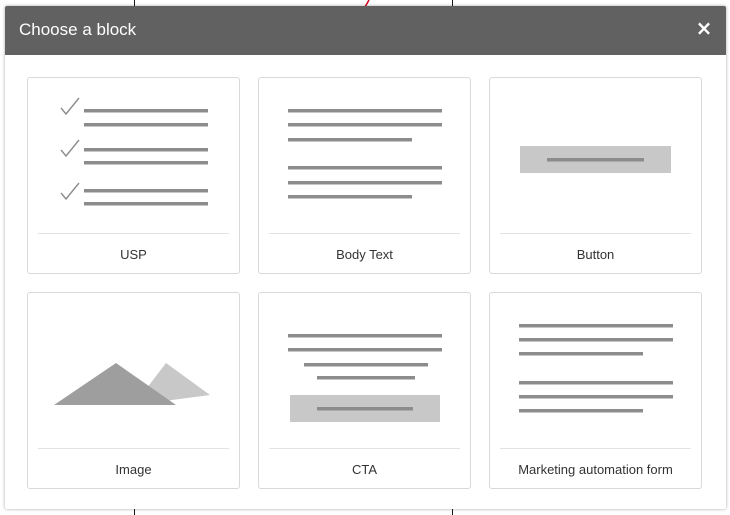 This screenshot has width=730, height=515. I want to click on close-button: ×, so click(704, 28).